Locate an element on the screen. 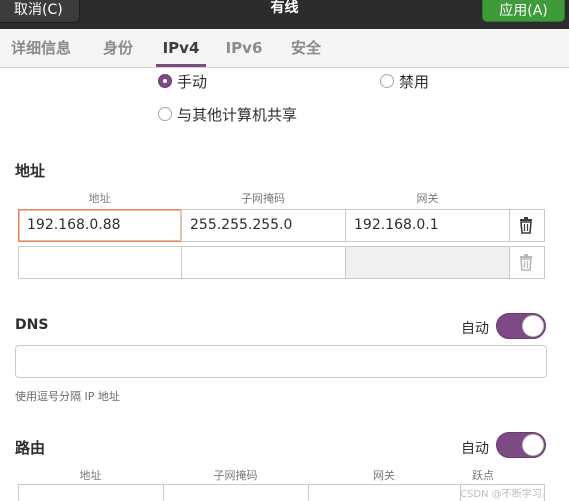 This screenshot has height=501, width=569. method-disabled-option: 禁用 is located at coordinates (404, 81).